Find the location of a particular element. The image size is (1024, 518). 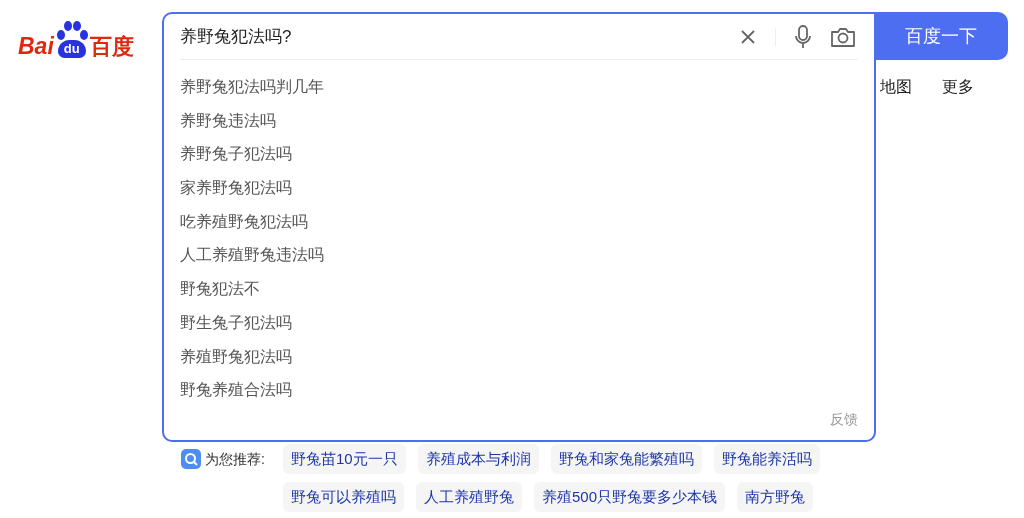

recommend-label: 为您推荐: is located at coordinates (235, 459).